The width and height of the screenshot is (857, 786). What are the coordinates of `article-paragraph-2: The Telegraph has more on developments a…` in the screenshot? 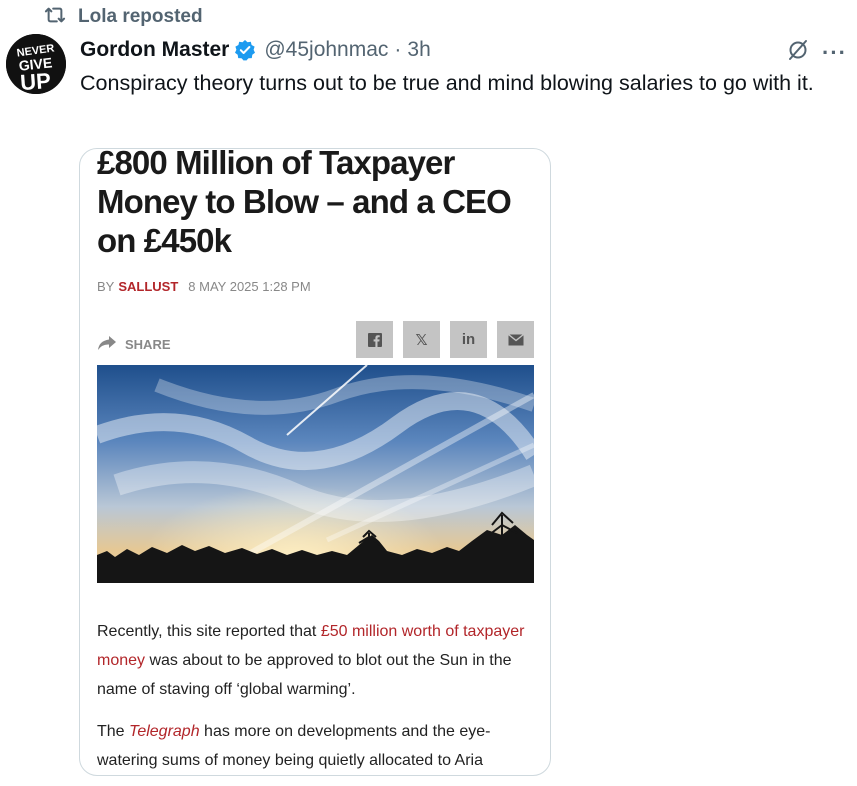 It's located at (317, 746).